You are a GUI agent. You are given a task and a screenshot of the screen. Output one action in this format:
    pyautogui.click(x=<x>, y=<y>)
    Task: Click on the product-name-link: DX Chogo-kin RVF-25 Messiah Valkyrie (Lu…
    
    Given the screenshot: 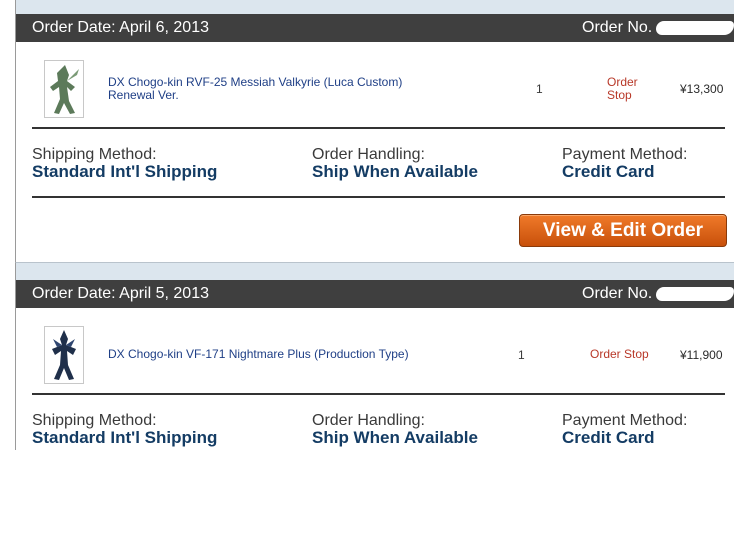 What is the action you would take?
    pyautogui.click(x=255, y=89)
    